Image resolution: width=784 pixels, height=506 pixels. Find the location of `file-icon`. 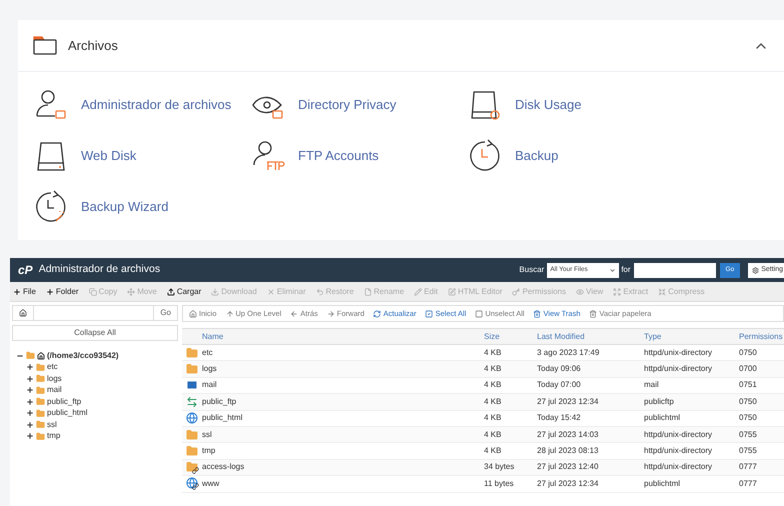

file-icon is located at coordinates (368, 292).